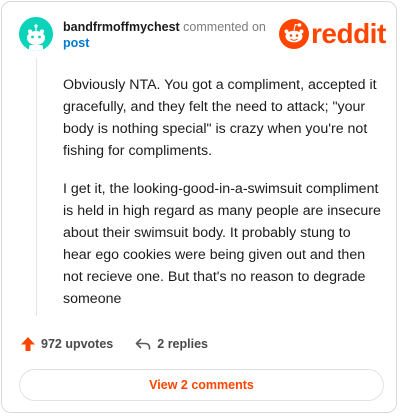  Describe the element at coordinates (36, 187) in the screenshot. I see `thread-line` at that location.